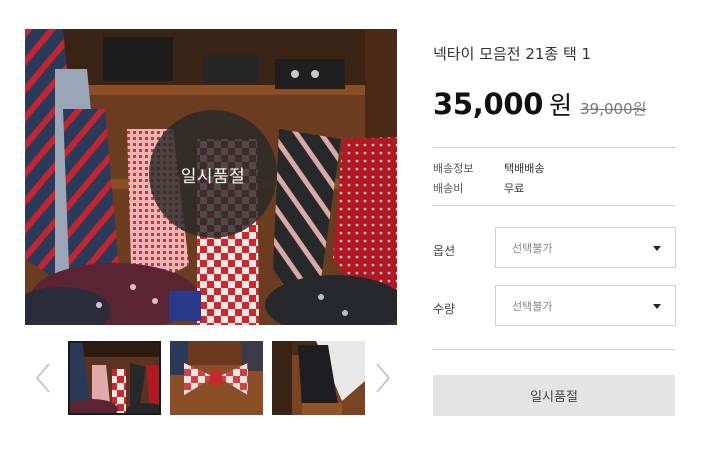  I want to click on quantity-select: 선택불가, so click(585, 305).